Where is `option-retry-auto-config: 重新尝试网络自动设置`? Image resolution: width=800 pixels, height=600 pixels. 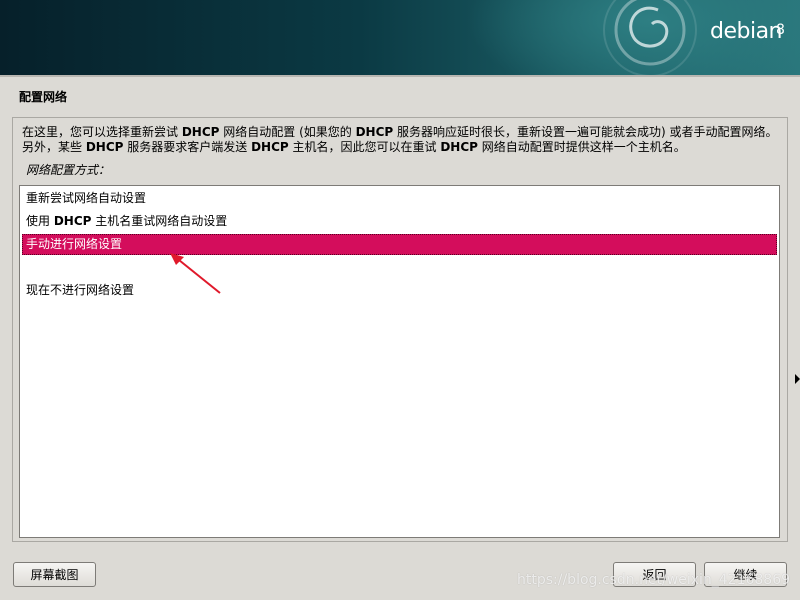
option-retry-auto-config: 重新尝试网络自动设置 is located at coordinates (399, 198).